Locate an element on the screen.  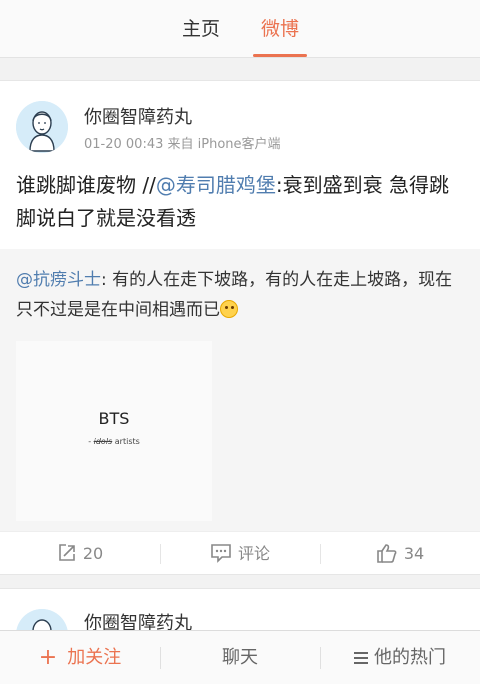
tab-weibo: 微博 is located at coordinates (280, 36).